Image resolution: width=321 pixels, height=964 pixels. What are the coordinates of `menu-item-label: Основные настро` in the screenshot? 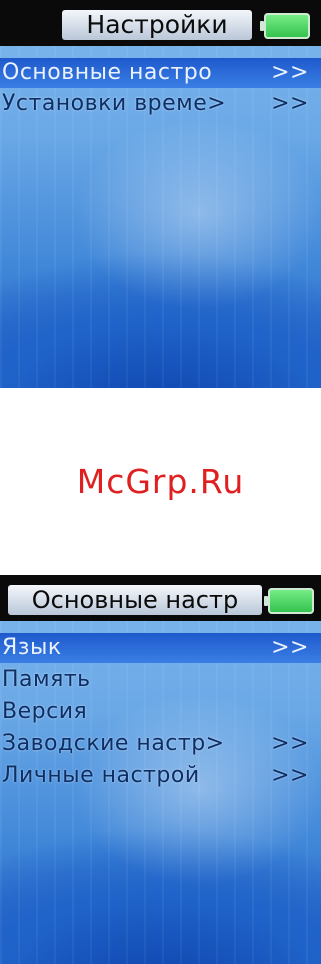 It's located at (107, 72).